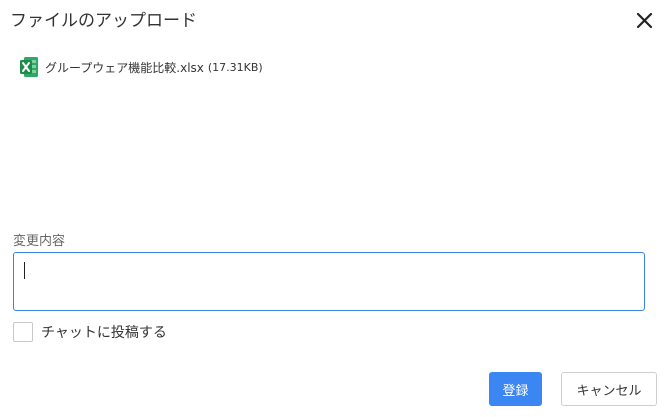  Describe the element at coordinates (23, 332) in the screenshot. I see `post-to-chat-checkbox` at that location.